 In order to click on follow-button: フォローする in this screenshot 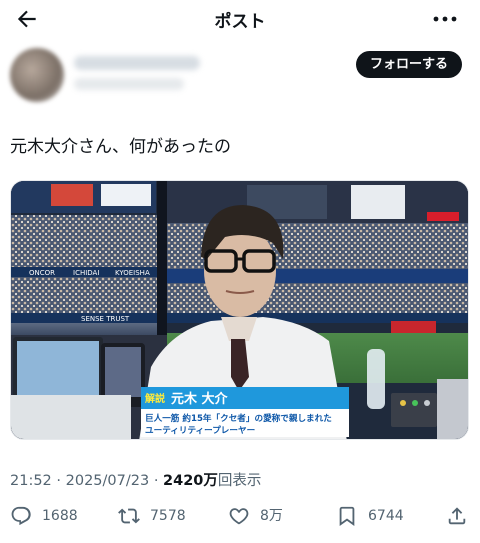, I will do `click(408, 64)`.